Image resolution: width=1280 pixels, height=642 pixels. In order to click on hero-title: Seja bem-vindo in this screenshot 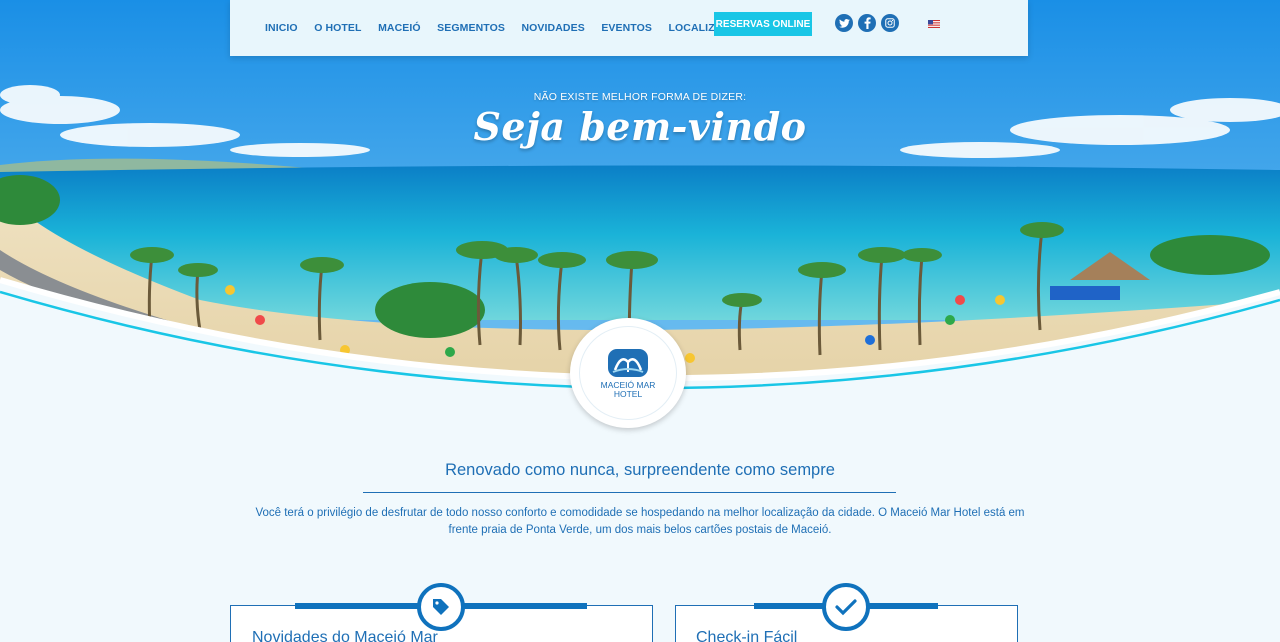, I will do `click(640, 126)`.